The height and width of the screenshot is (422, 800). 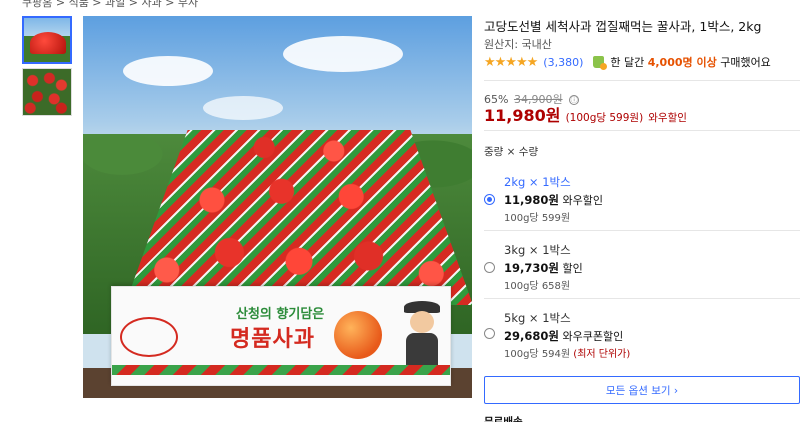 I want to click on box-stripe, so click(x=281, y=370).